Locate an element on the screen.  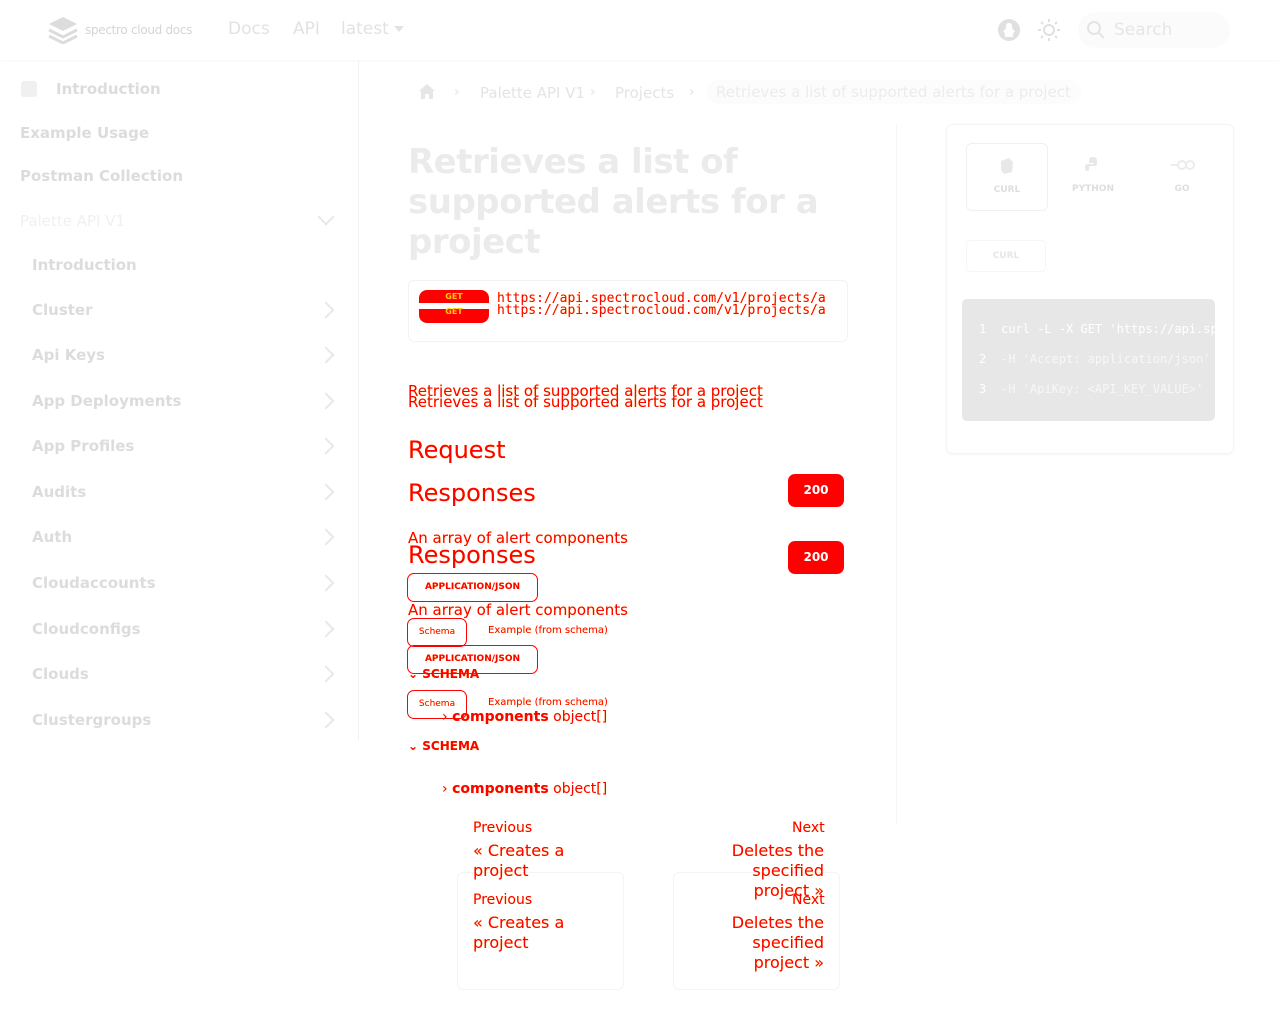
sidebar-item-introduction: Introduction is located at coordinates (84, 265).